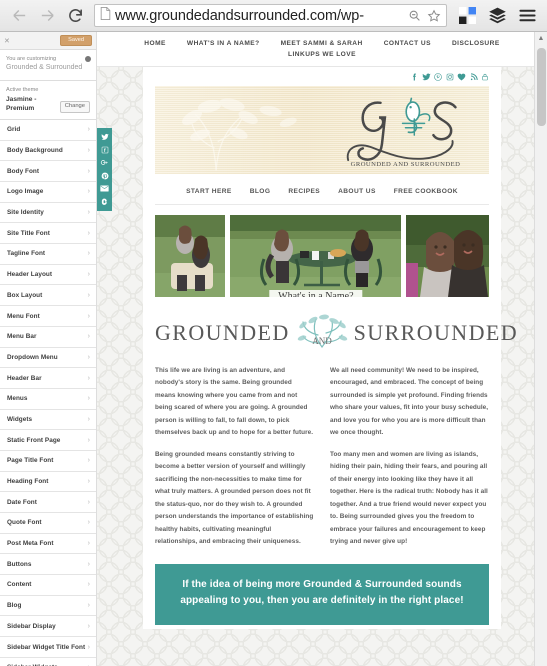  I want to click on site-logo: GROUNDED AND SURROUNDED, so click(405, 130).